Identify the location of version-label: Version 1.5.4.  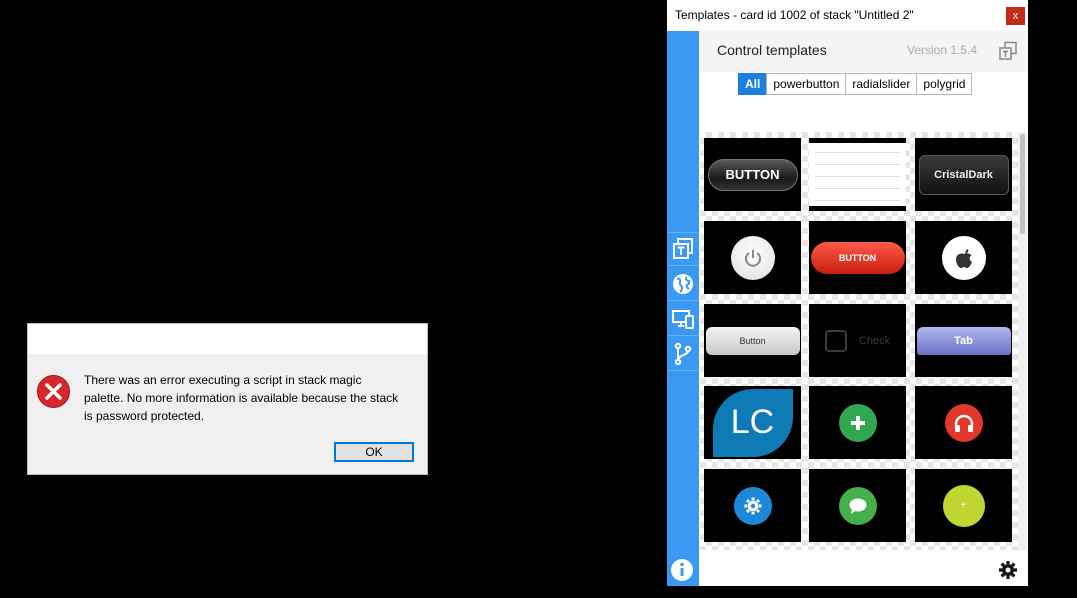
(942, 50).